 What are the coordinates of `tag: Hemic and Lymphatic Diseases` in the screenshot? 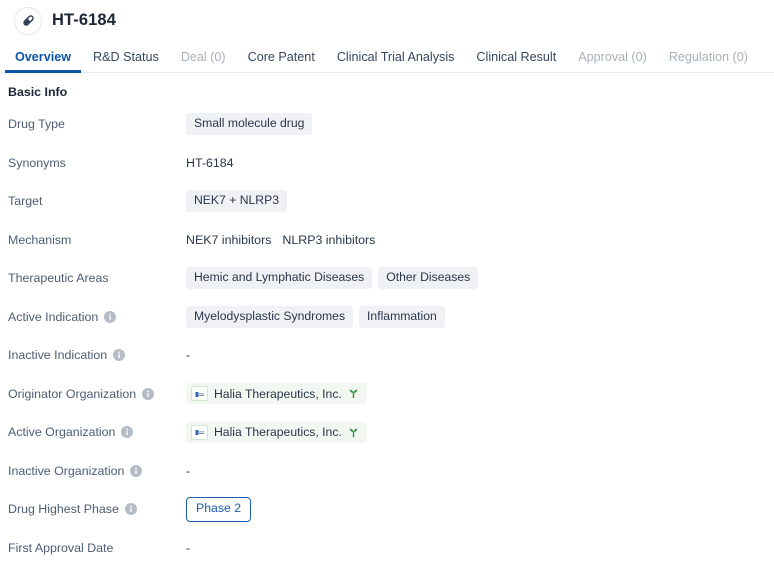 It's located at (279, 278).